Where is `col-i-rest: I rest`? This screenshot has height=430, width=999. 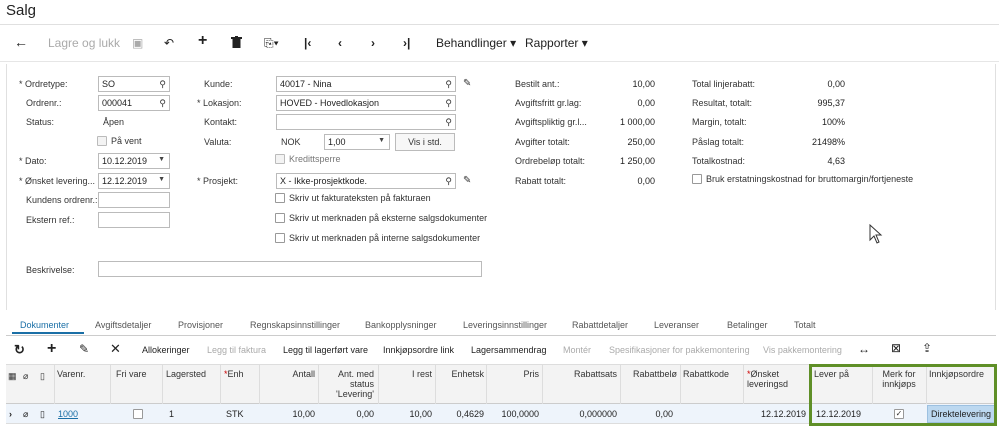
col-i-rest: I rest is located at coordinates (406, 374).